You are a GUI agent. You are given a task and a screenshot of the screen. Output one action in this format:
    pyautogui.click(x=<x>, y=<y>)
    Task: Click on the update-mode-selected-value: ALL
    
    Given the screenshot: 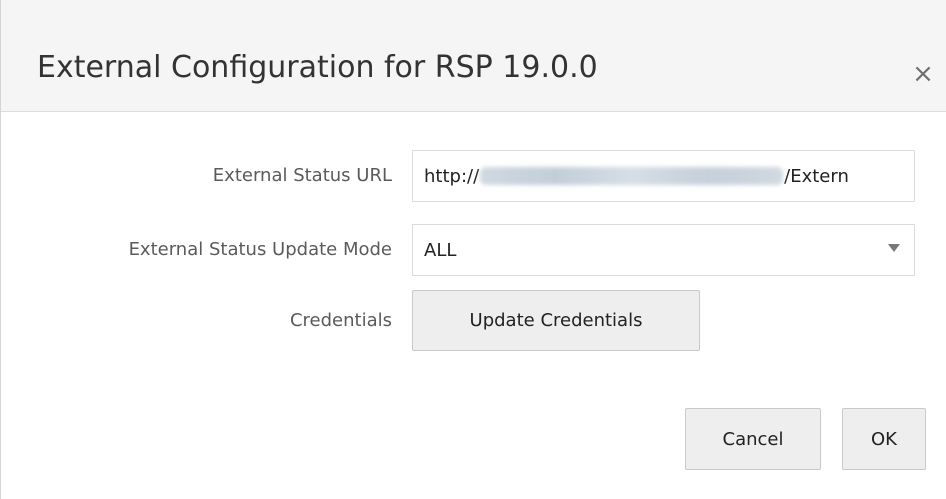 What is the action you would take?
    pyautogui.click(x=440, y=250)
    